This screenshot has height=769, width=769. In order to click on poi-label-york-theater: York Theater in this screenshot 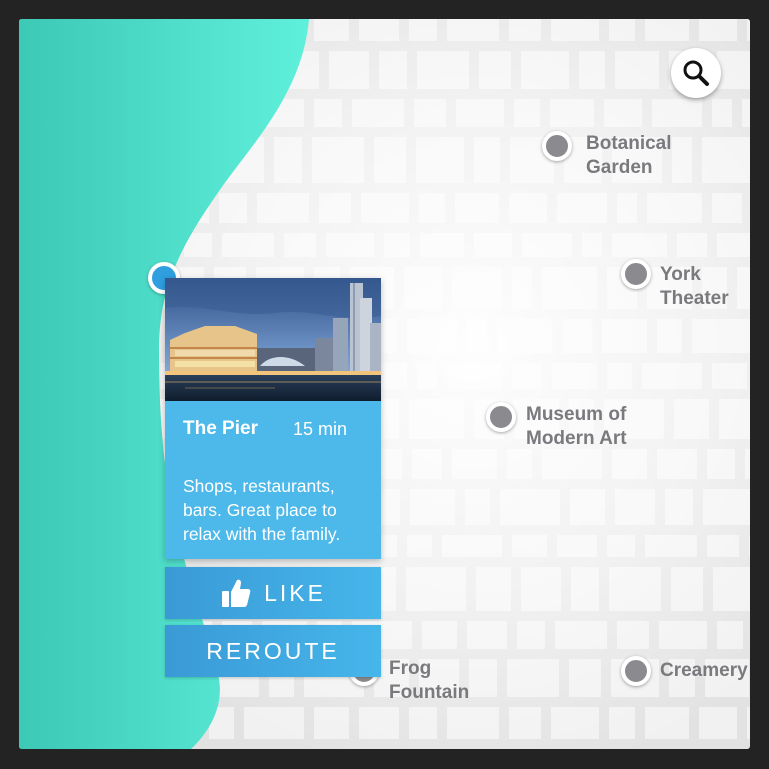, I will do `click(694, 287)`.